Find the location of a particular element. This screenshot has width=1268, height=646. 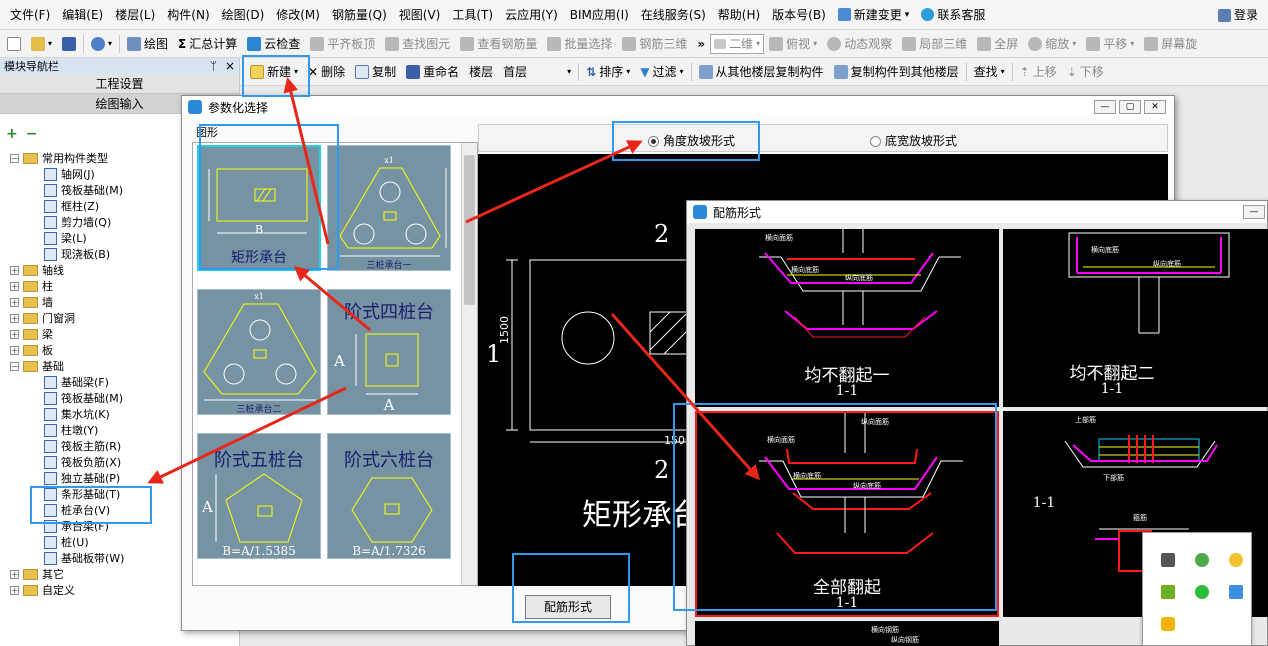

local-3d-button: 局部三维 is located at coordinates (934, 44).